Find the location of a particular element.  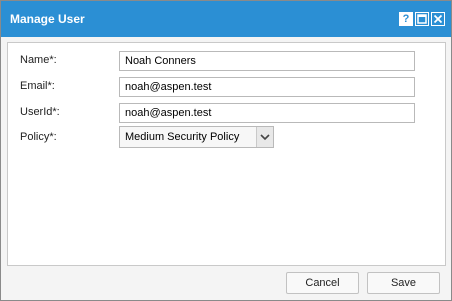

help-icon: ? is located at coordinates (406, 19).